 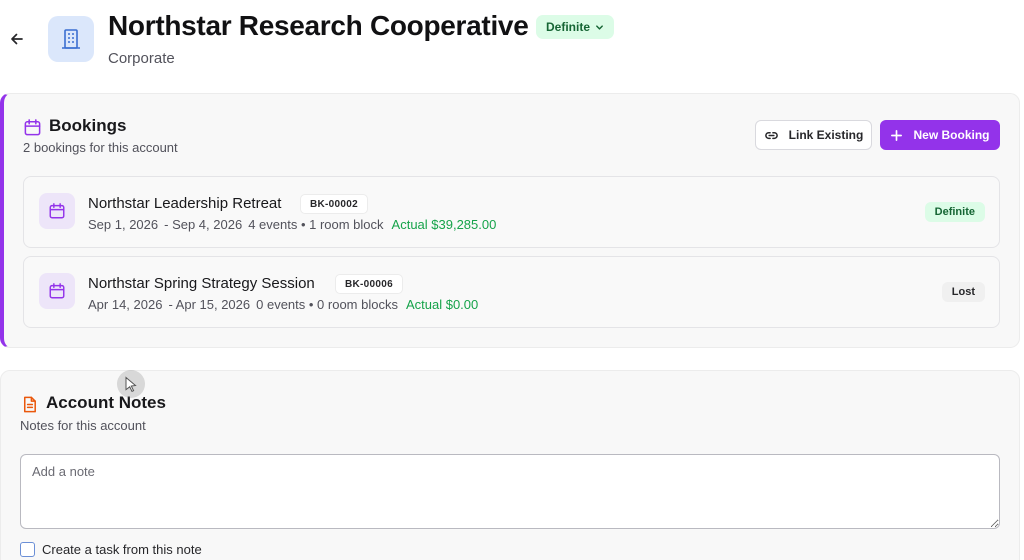 I want to click on building-icon, so click(x=71, y=39).